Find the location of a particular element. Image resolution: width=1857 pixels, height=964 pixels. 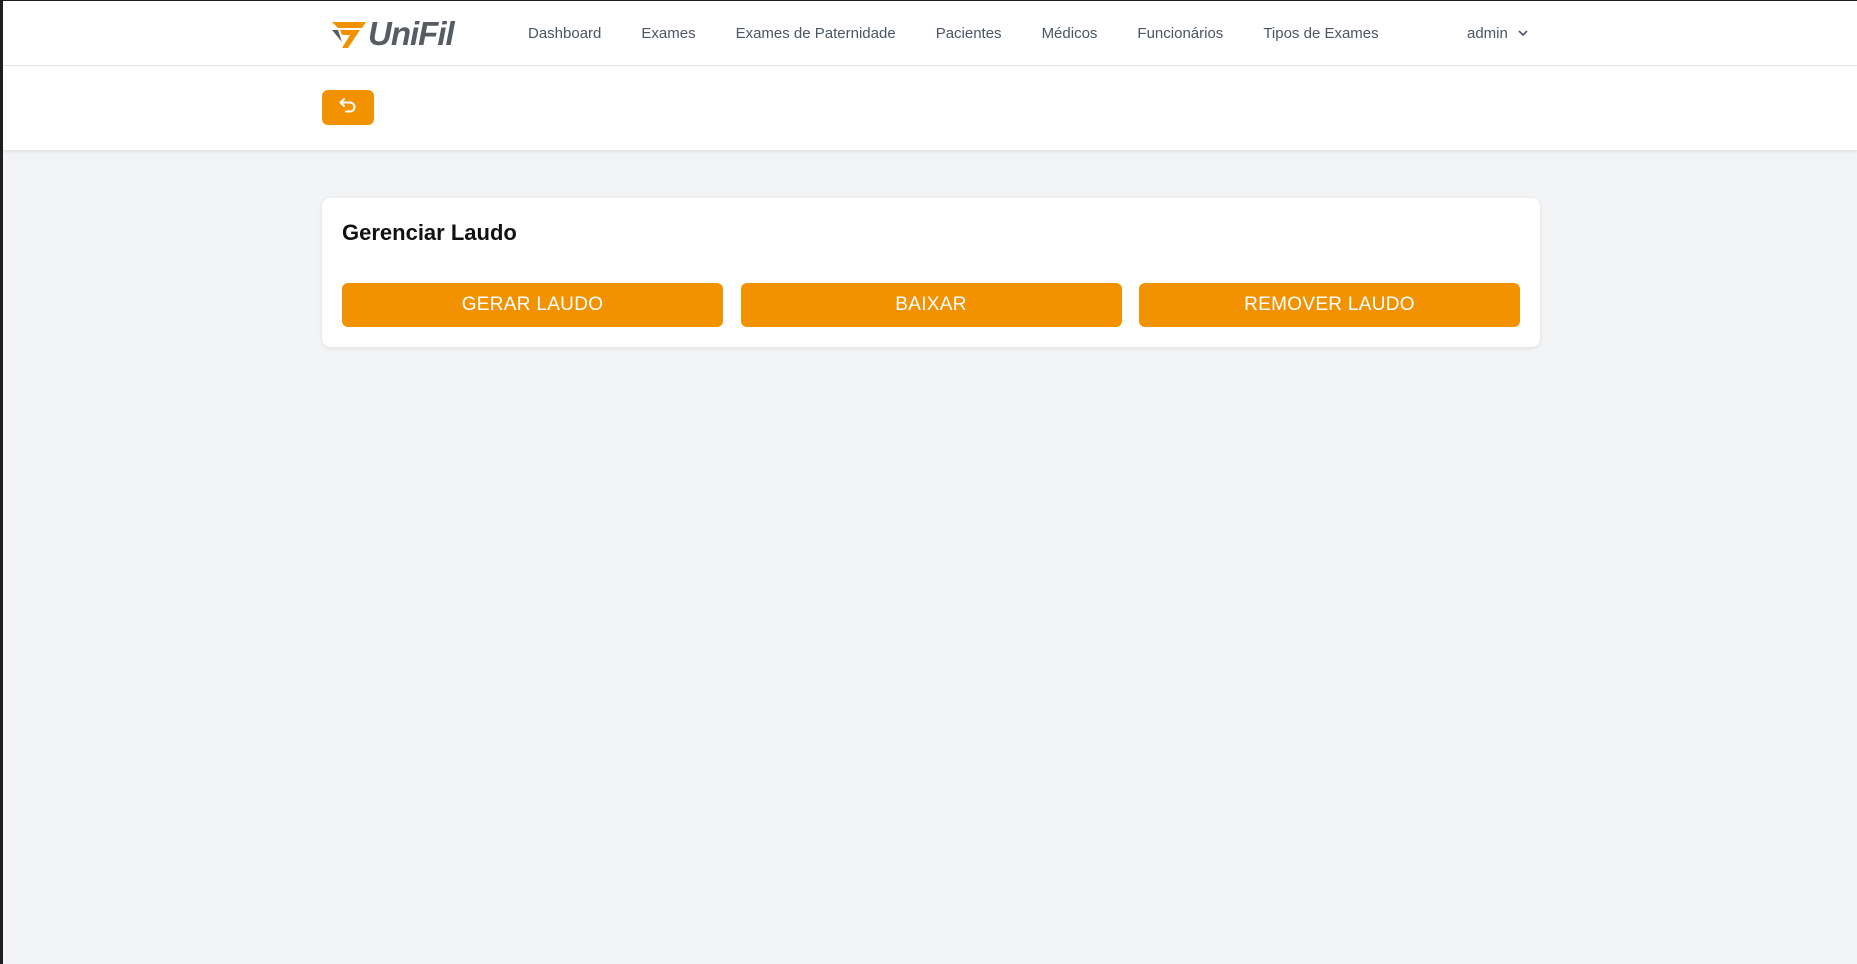

remove-report-button: REMOVER LAUDO is located at coordinates (1329, 305).